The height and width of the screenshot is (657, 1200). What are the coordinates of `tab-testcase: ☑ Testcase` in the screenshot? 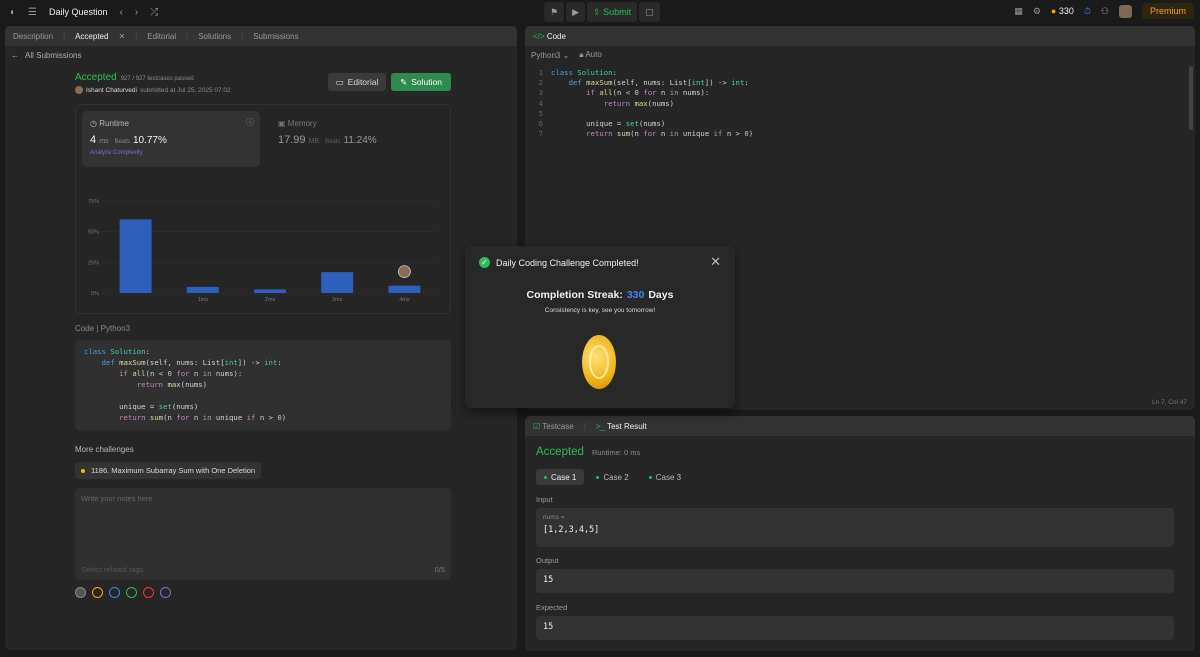 It's located at (553, 426).